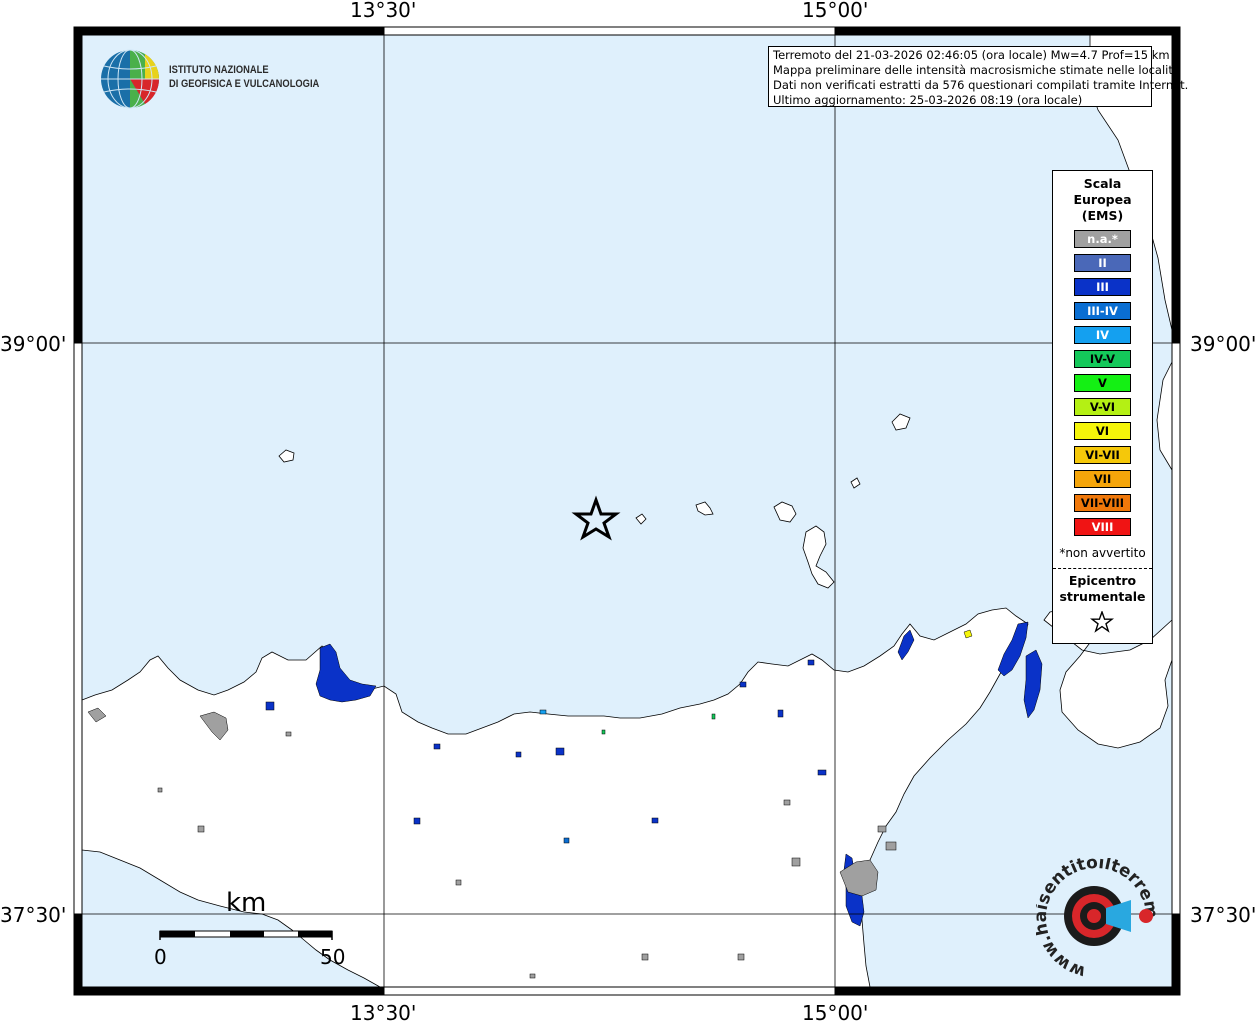  I want to click on ingv-name-line1: ISTITUTO NAZIONALE, so click(219, 70).